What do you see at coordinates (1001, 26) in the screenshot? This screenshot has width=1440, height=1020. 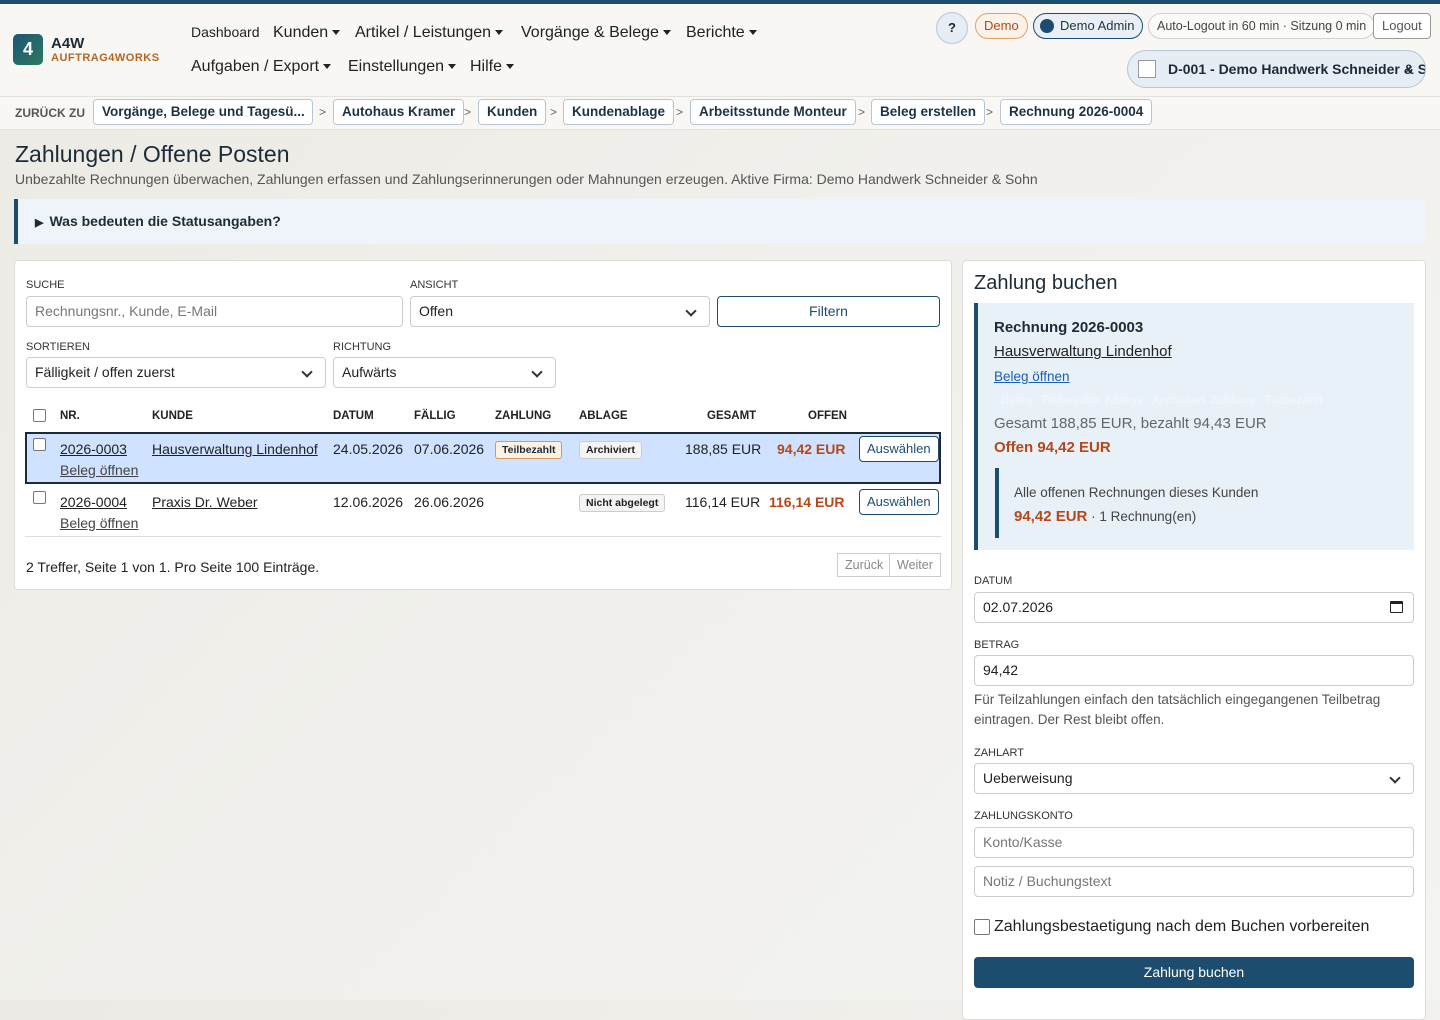 I see `demo-badge: Demo` at bounding box center [1001, 26].